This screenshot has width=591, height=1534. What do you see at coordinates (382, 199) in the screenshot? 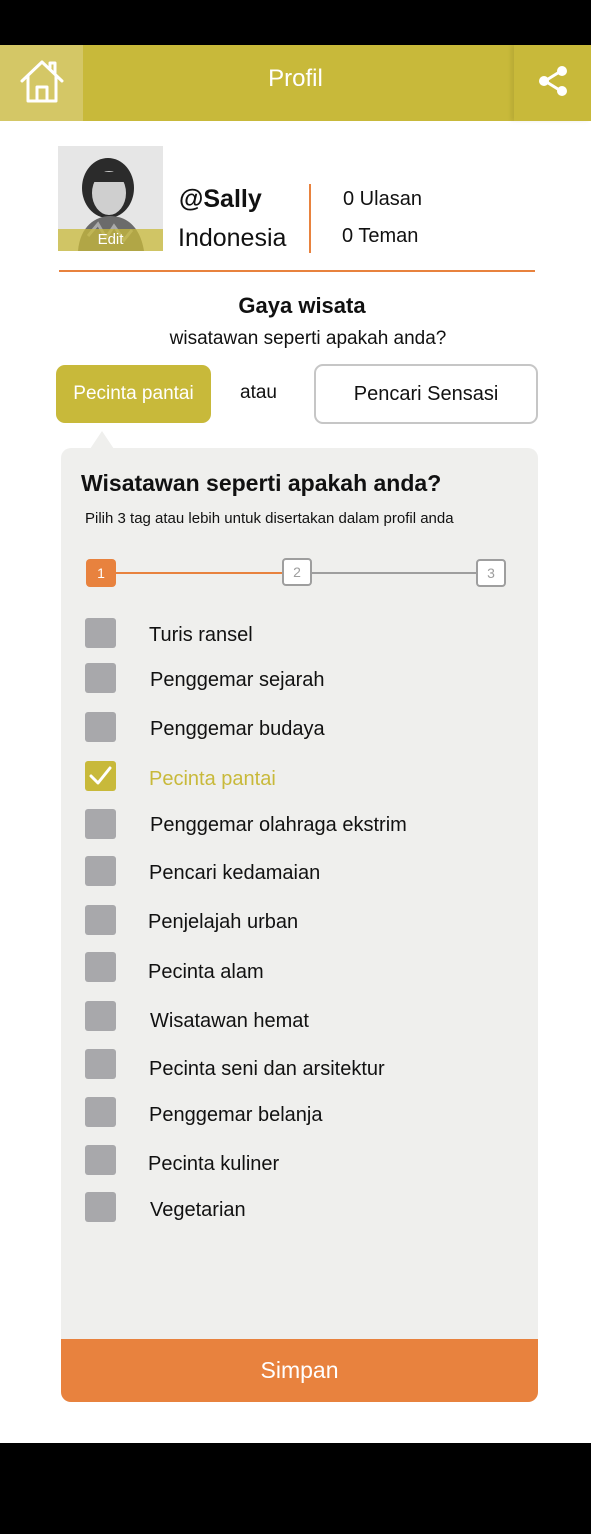
I see `reviews-count: 0 Ulasan` at bounding box center [382, 199].